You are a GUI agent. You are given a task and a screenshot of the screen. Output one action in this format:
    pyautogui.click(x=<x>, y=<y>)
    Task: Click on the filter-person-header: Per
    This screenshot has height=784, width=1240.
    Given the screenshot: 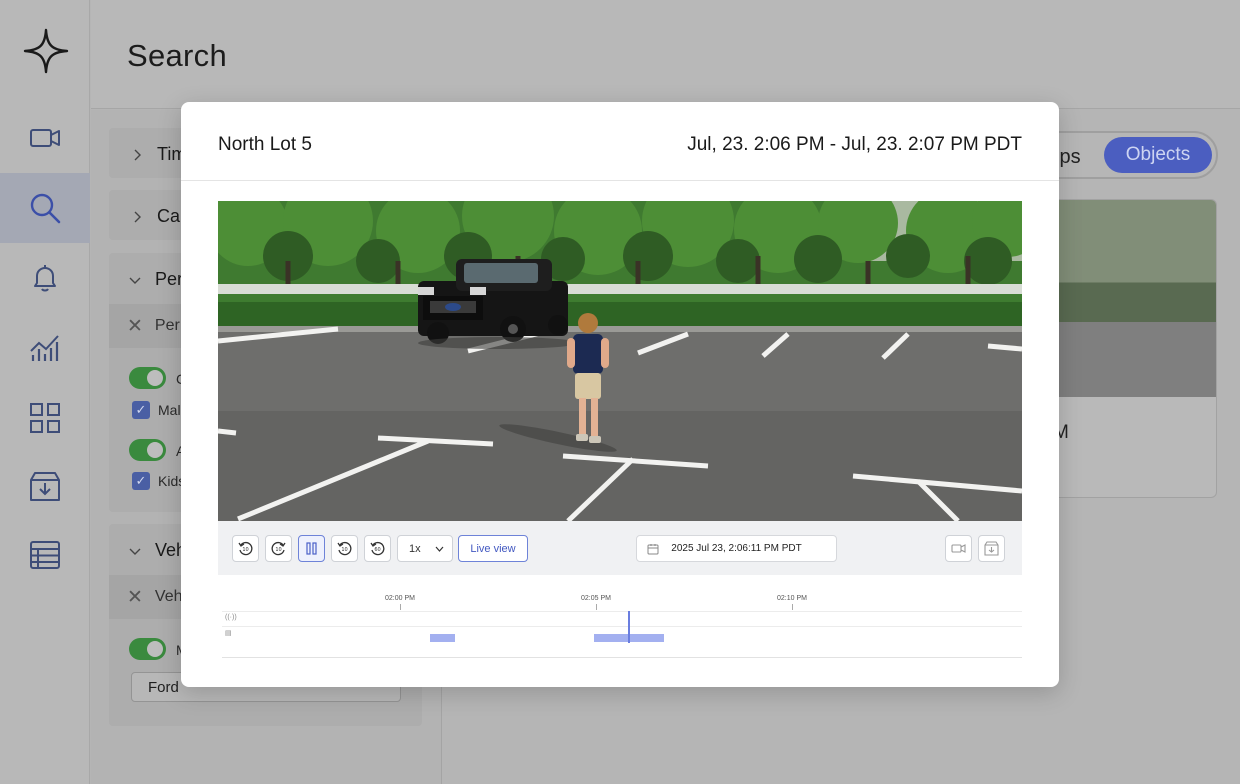 What is the action you would take?
    pyautogui.click(x=156, y=279)
    